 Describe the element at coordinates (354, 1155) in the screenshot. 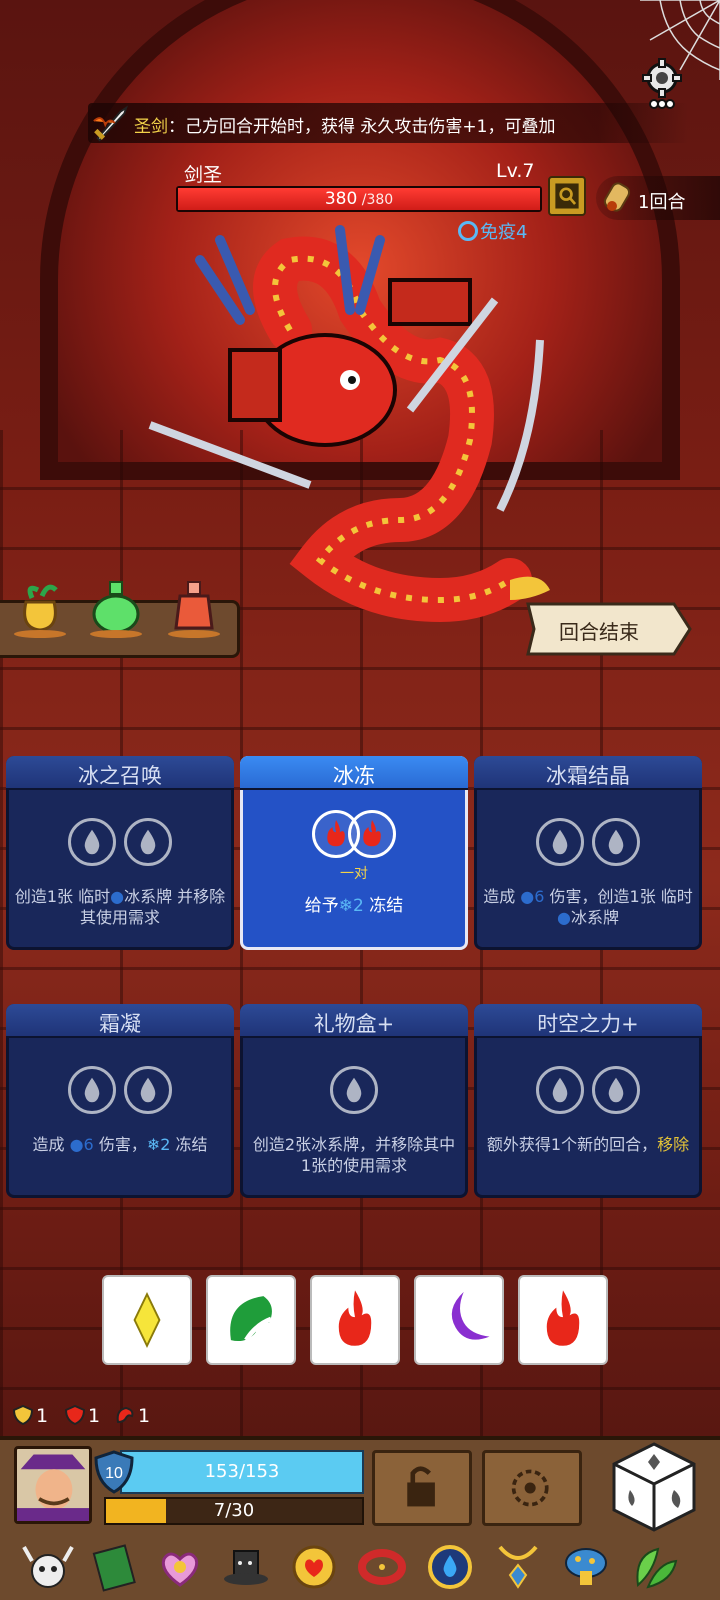

I see `card-description: 创造2张冰系牌，并移除其中1张的使用需求` at that location.